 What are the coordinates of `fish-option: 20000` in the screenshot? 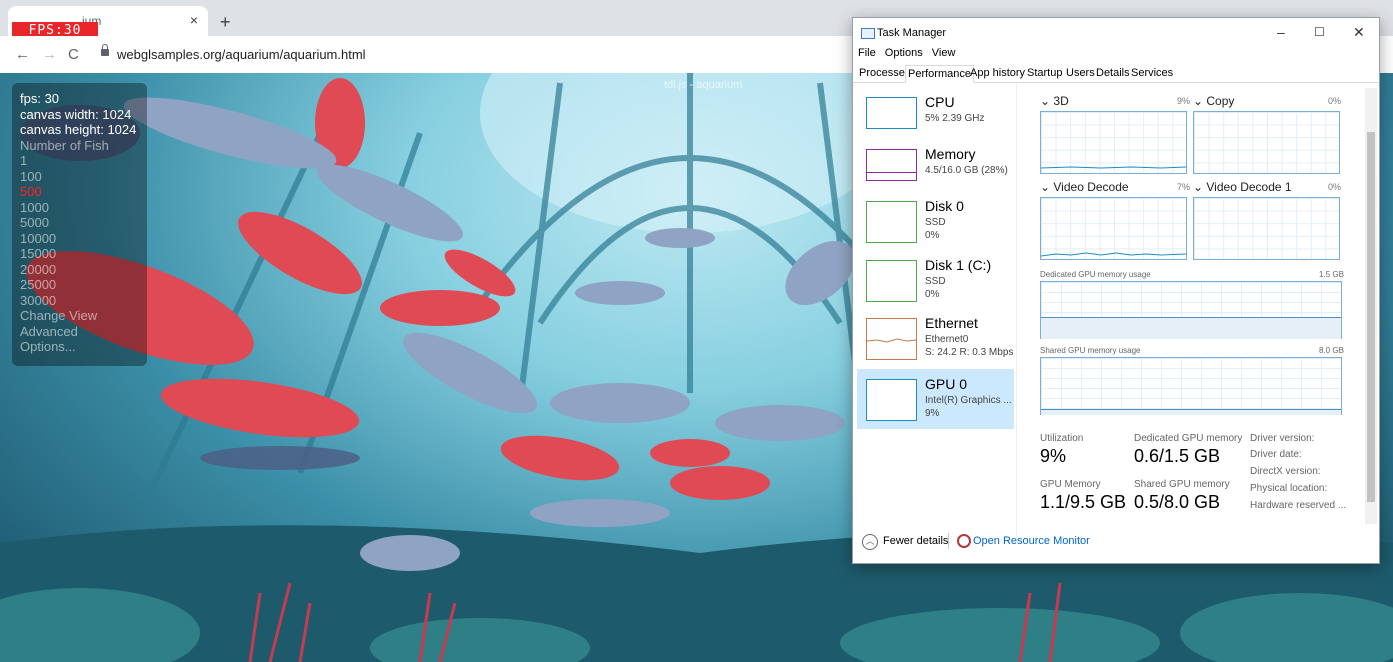 It's located at (83, 270).